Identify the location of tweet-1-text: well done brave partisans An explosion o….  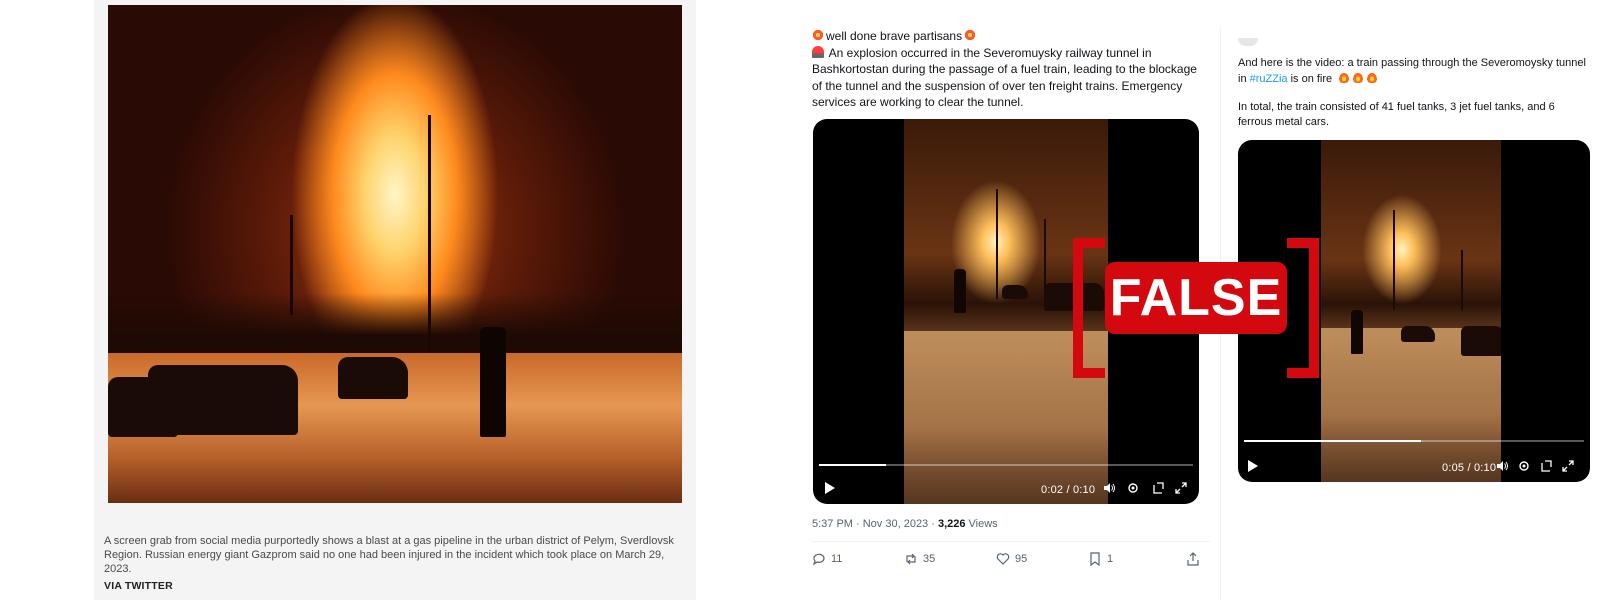
(1011, 69).